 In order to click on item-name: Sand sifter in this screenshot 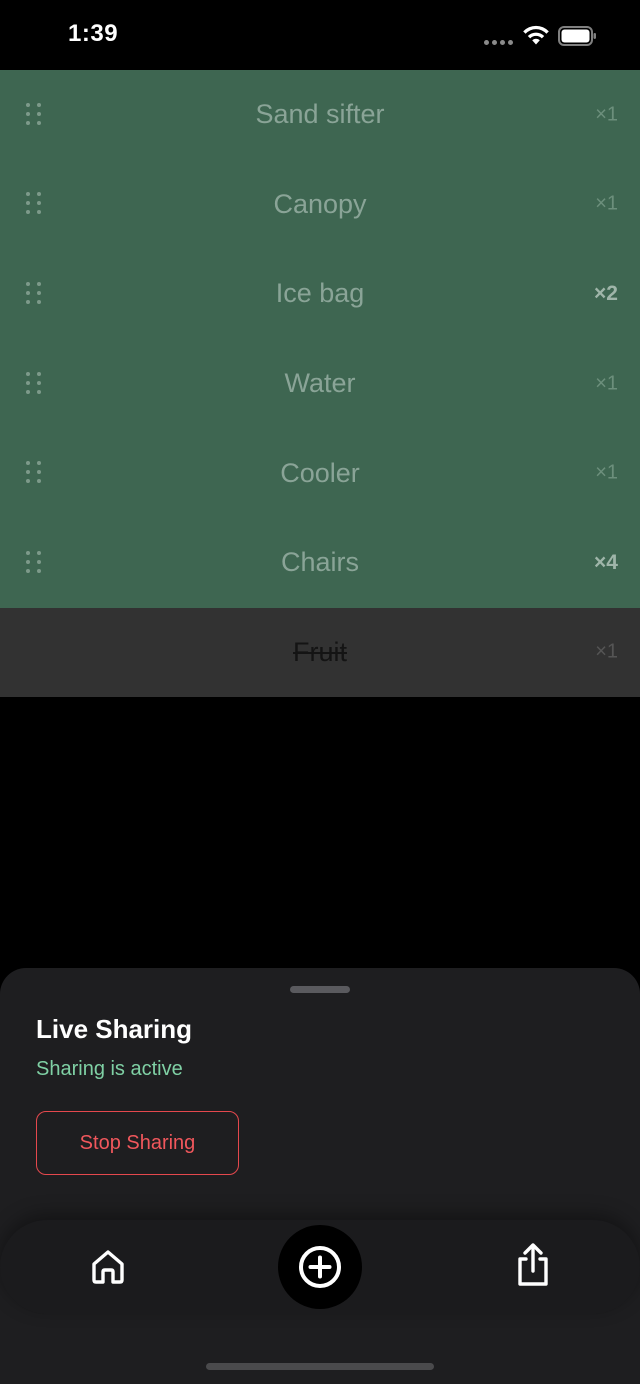, I will do `click(320, 114)`.